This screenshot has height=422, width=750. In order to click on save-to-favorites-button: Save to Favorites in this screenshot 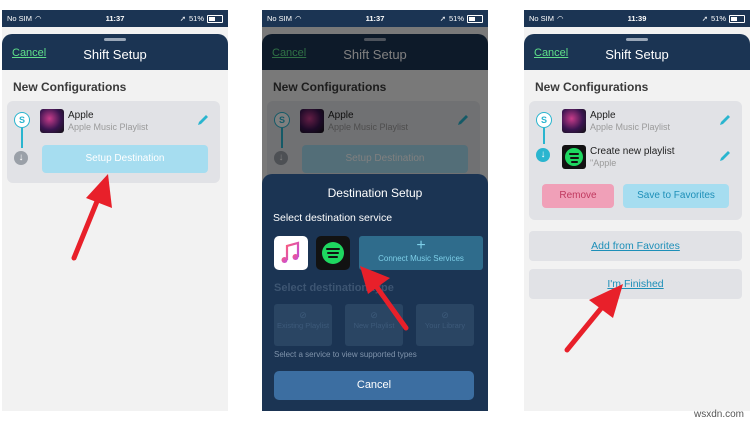, I will do `click(676, 196)`.